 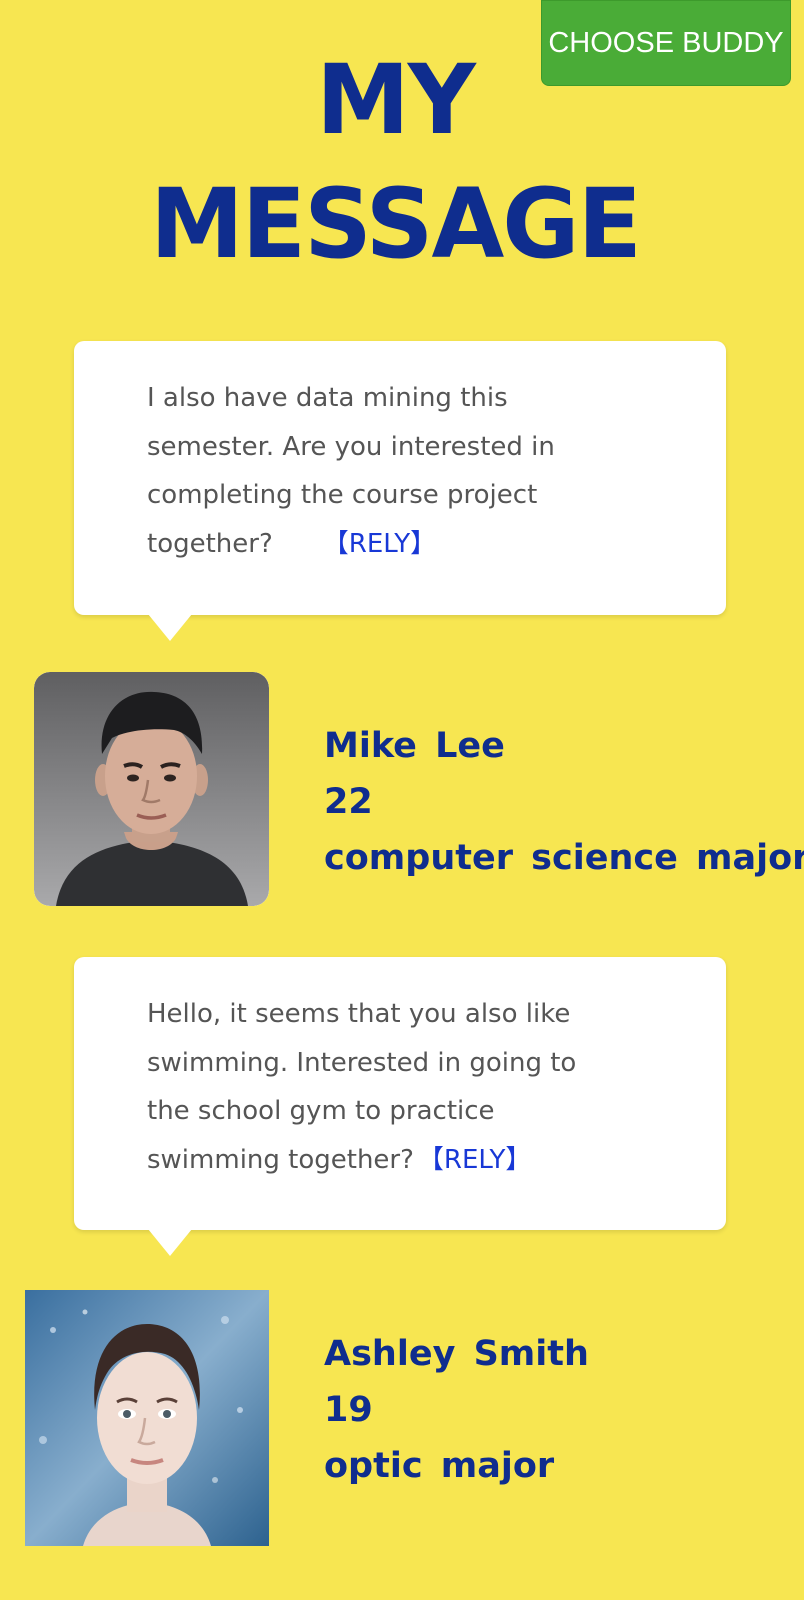 I want to click on page-title: MY MESSAGE, so click(x=395, y=162).